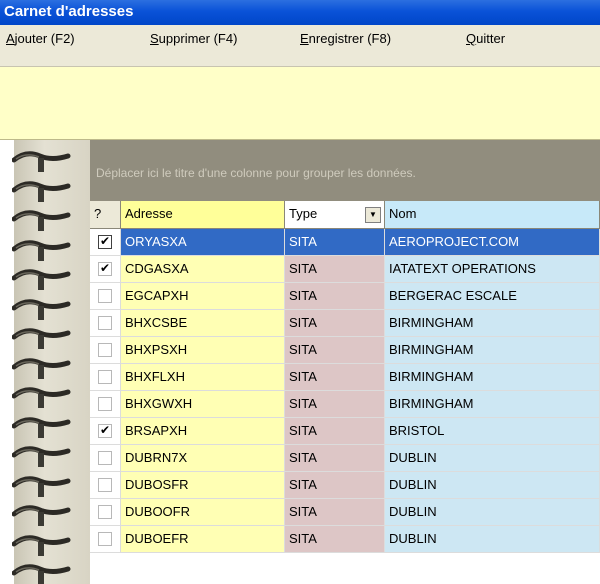 This screenshot has width=600, height=584. I want to click on table-row: BHXPSXH SITA BIRMINGHAM, so click(345, 350).